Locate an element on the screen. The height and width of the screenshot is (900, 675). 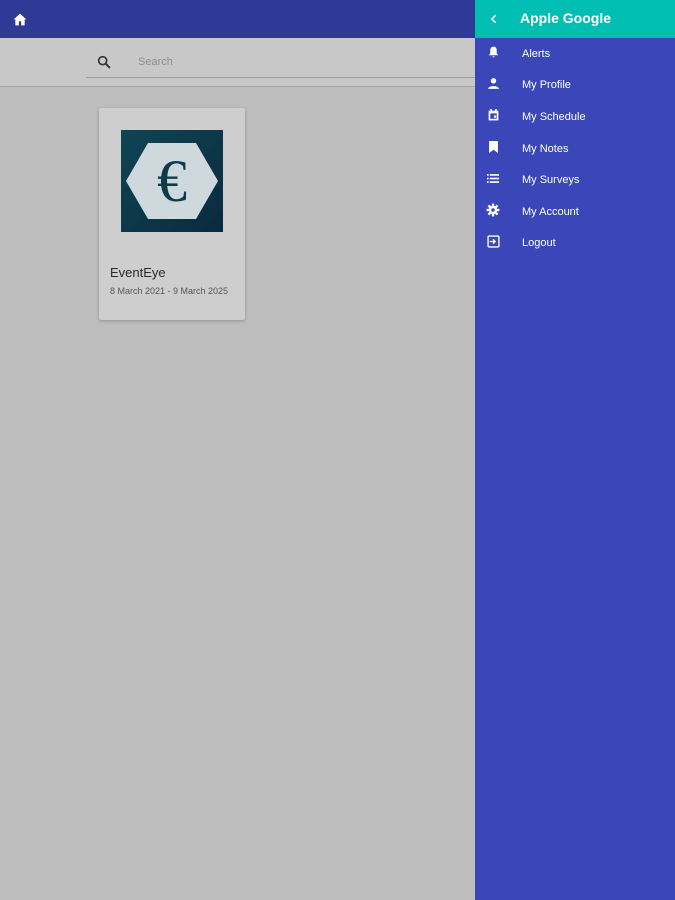
menu-item-my-notes: My Notes is located at coordinates (575, 149).